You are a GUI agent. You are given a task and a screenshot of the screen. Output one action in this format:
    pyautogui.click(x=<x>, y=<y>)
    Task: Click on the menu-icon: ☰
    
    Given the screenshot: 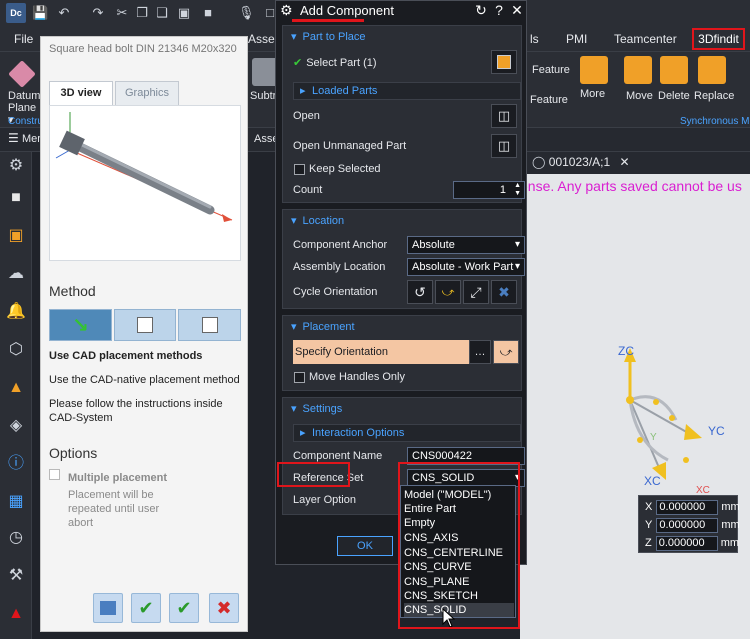 What is the action you would take?
    pyautogui.click(x=13, y=138)
    